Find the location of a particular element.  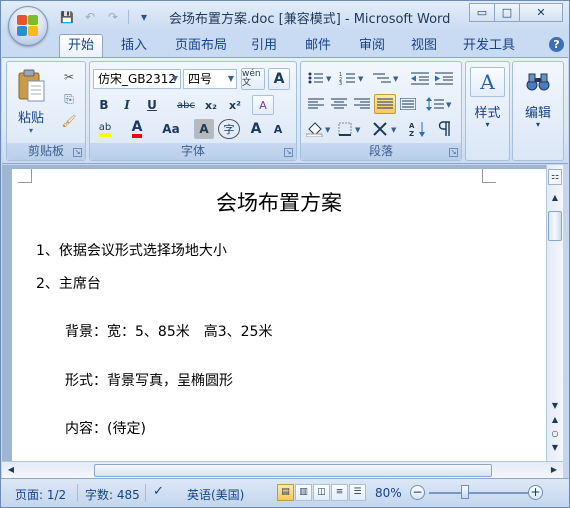

tab-insert: 插入 is located at coordinates (134, 46).